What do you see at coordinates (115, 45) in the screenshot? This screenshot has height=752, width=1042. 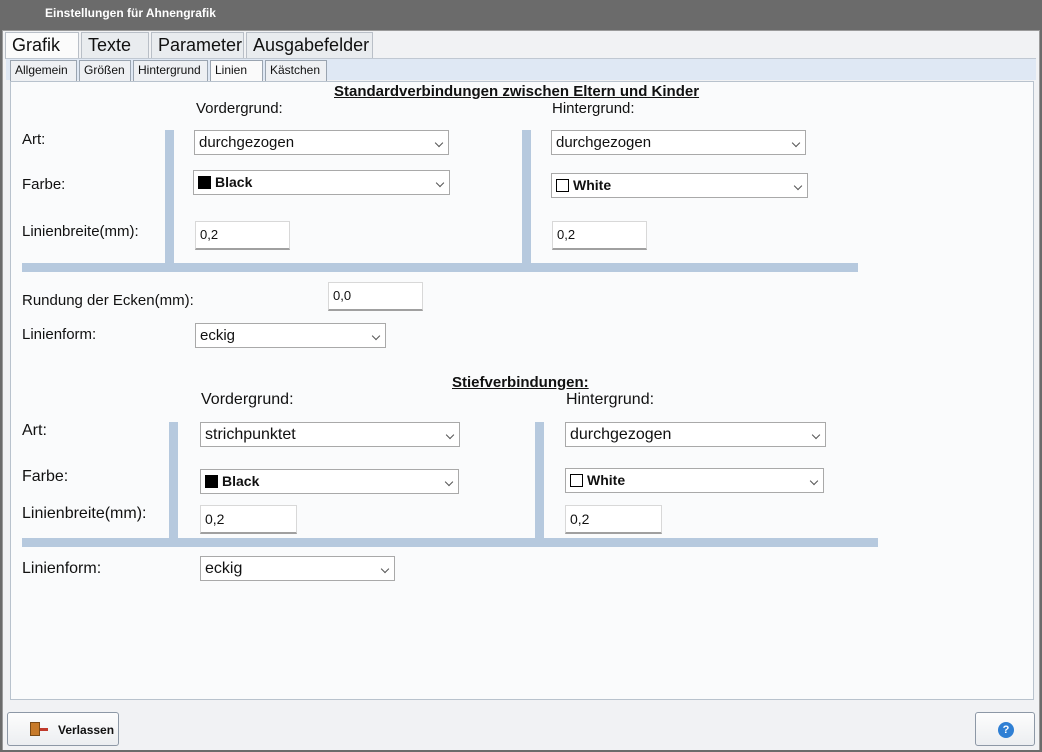 I see `tab-texte: Texte` at bounding box center [115, 45].